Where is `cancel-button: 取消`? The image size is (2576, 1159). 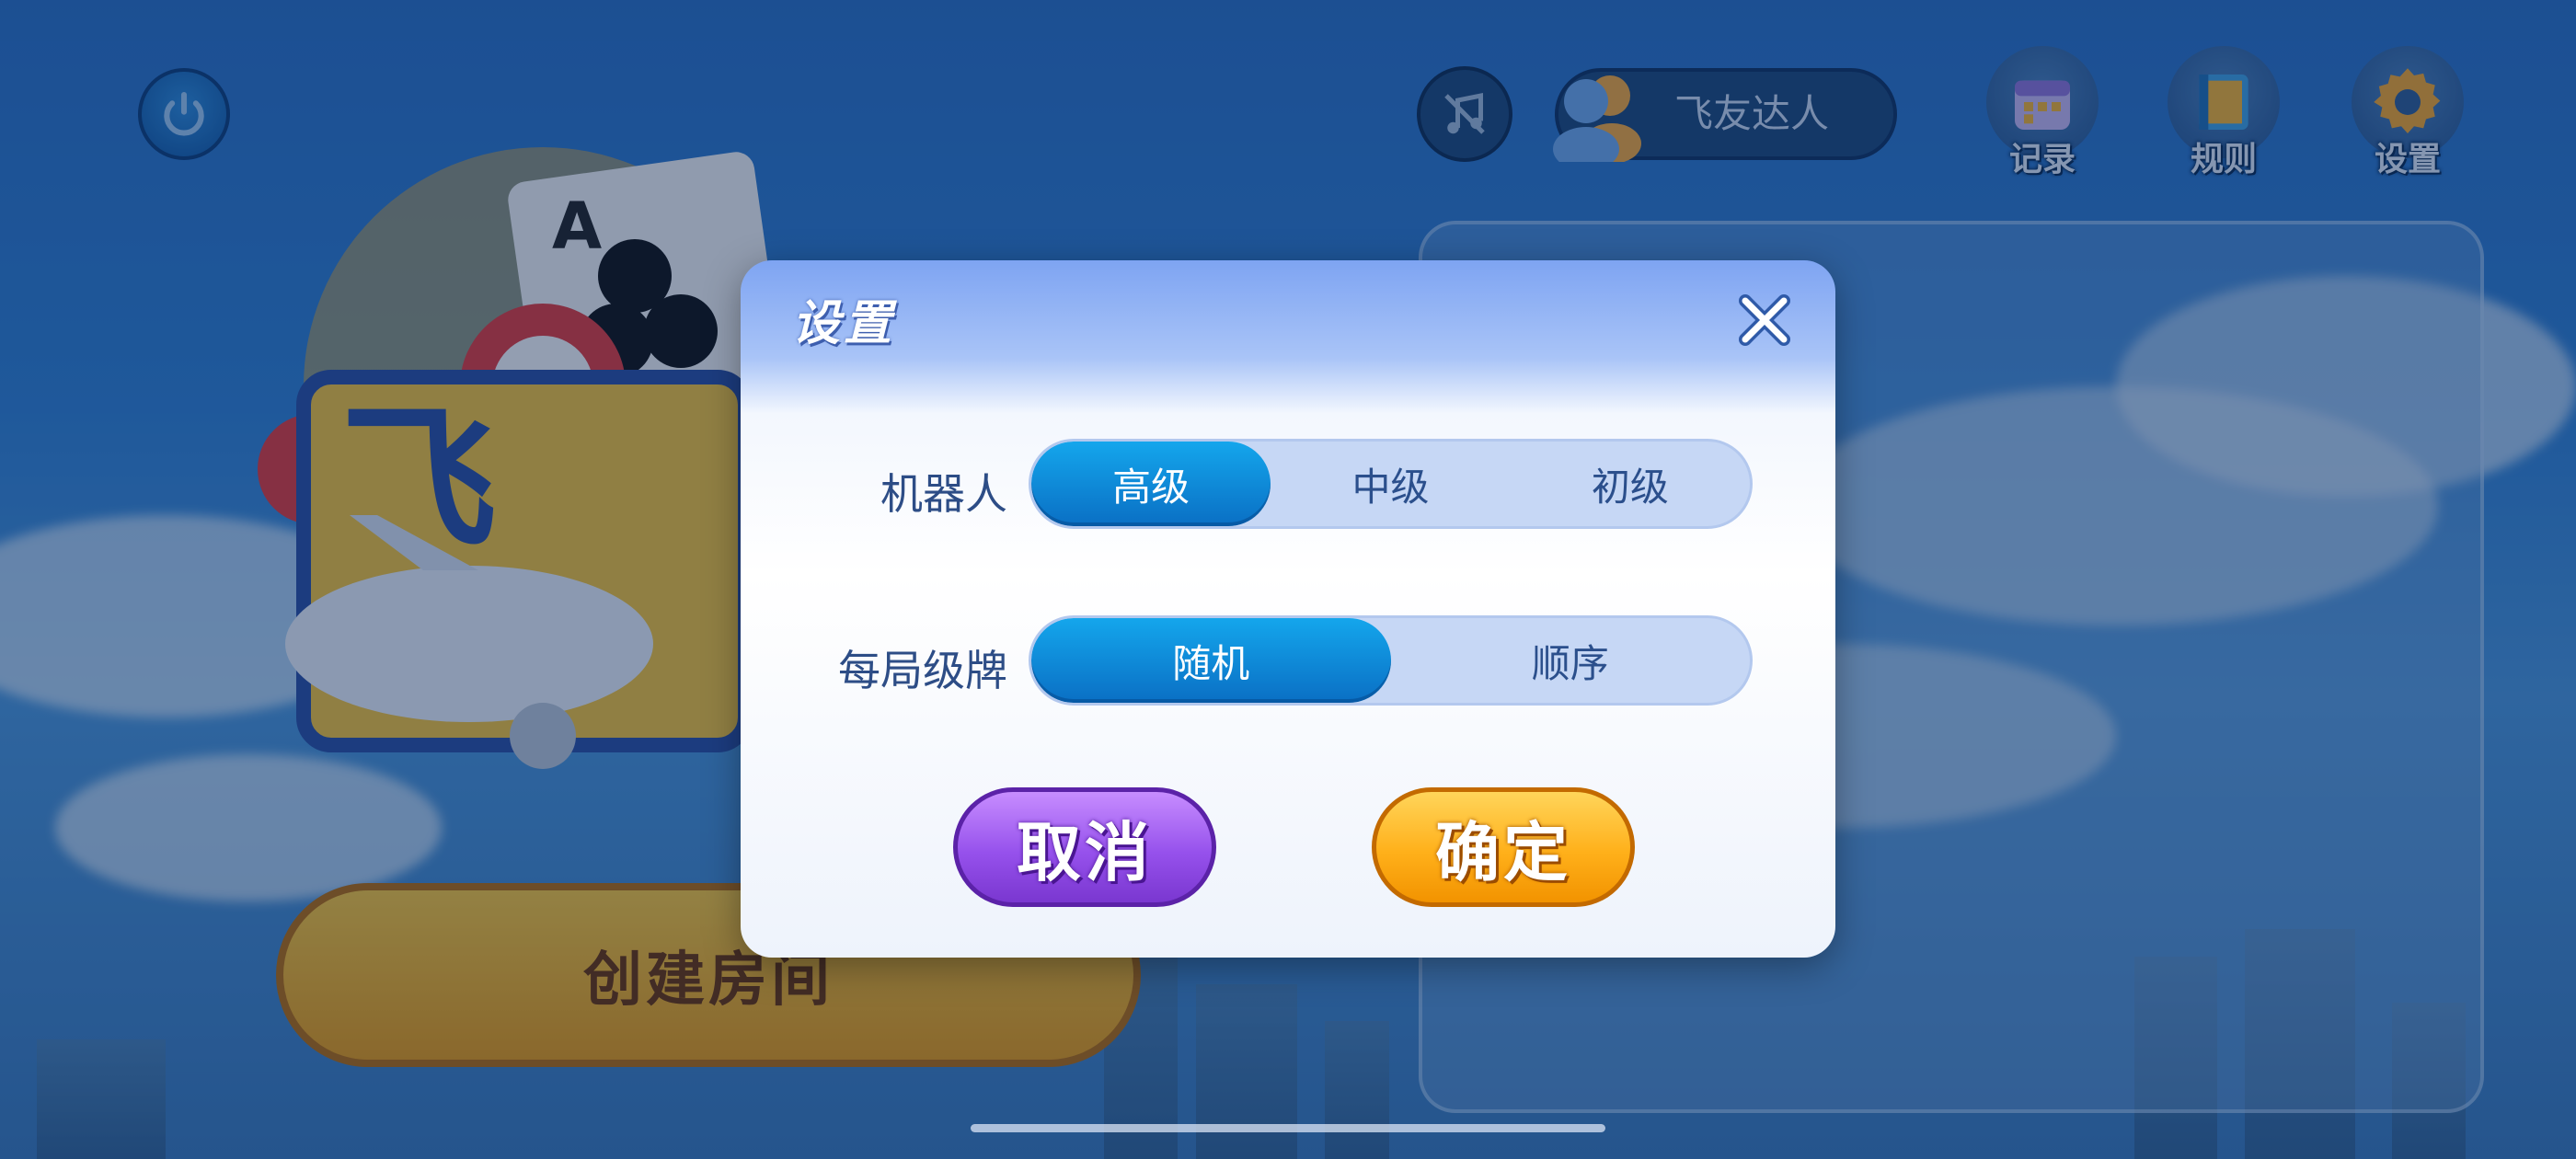 cancel-button: 取消 is located at coordinates (1084, 847).